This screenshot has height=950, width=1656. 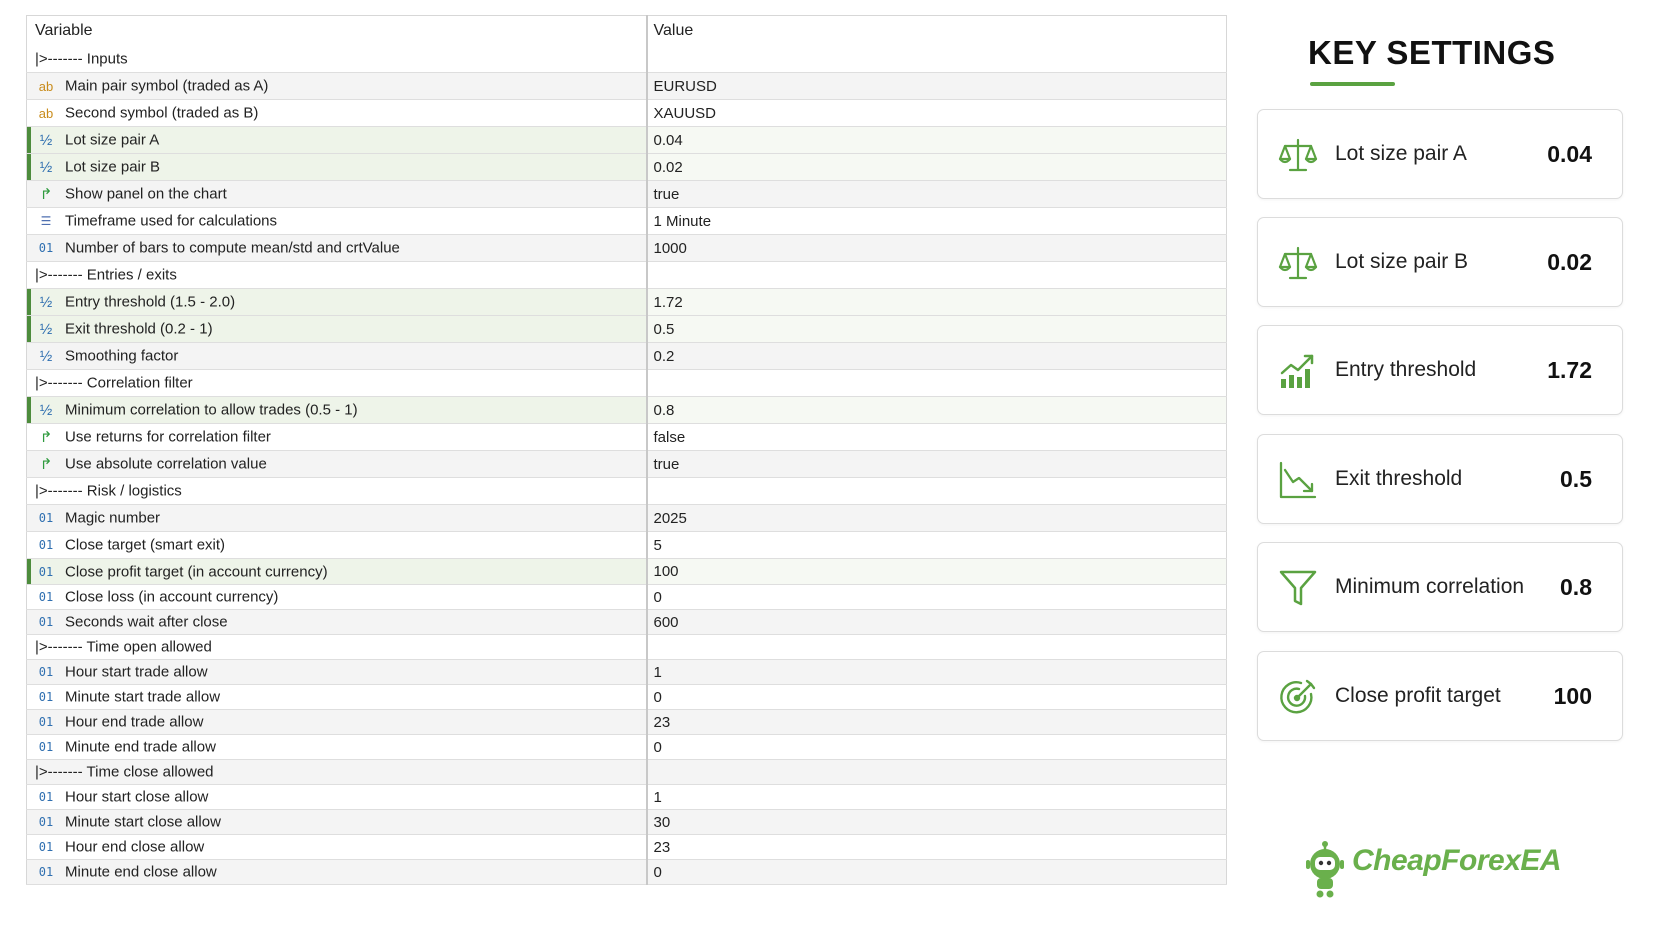 I want to click on value-cell: 0.2, so click(x=936, y=356).